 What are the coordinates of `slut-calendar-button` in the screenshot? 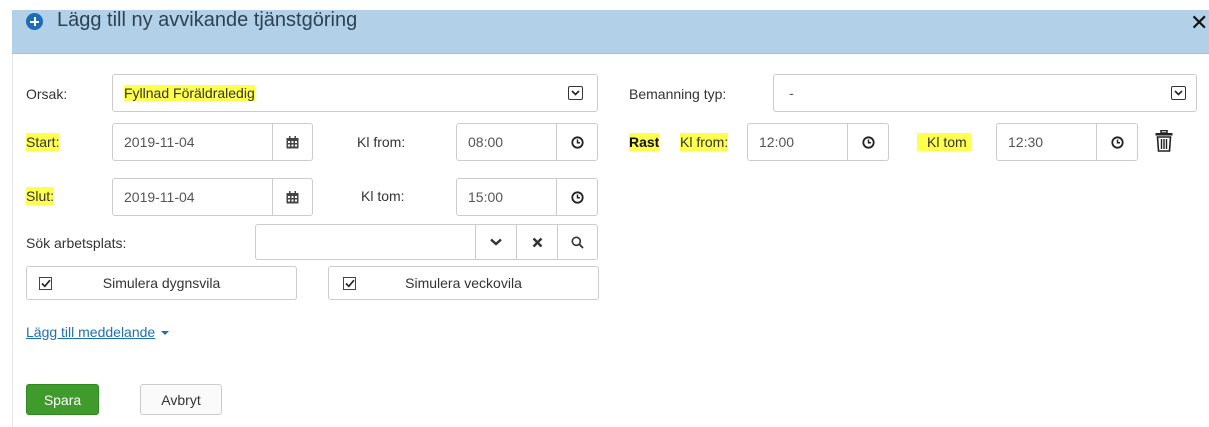 It's located at (292, 197).